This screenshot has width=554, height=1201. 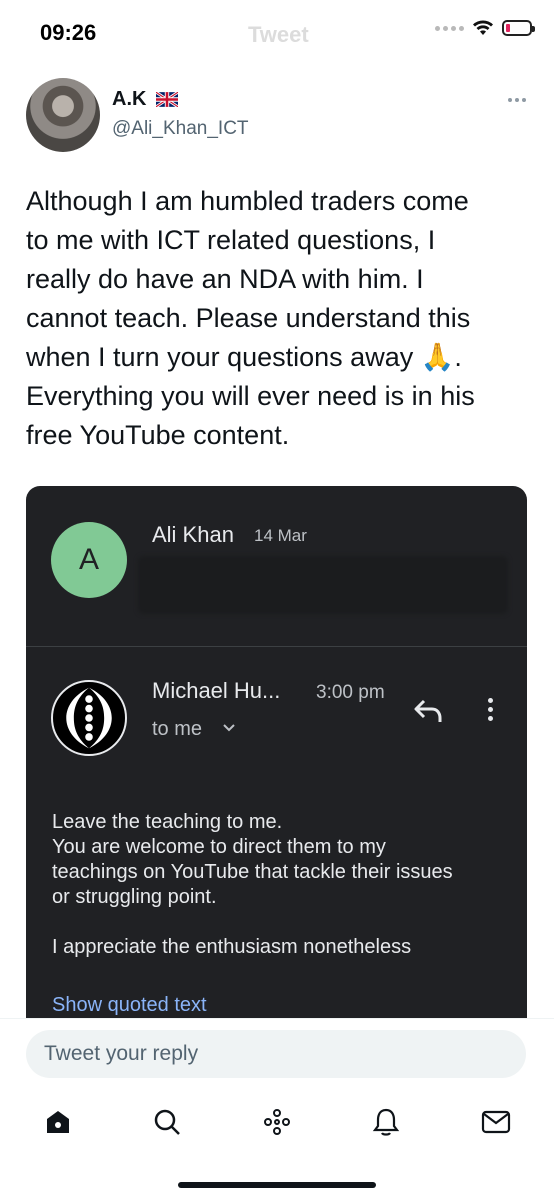 What do you see at coordinates (518, 28) in the screenshot?
I see `battery-icon` at bounding box center [518, 28].